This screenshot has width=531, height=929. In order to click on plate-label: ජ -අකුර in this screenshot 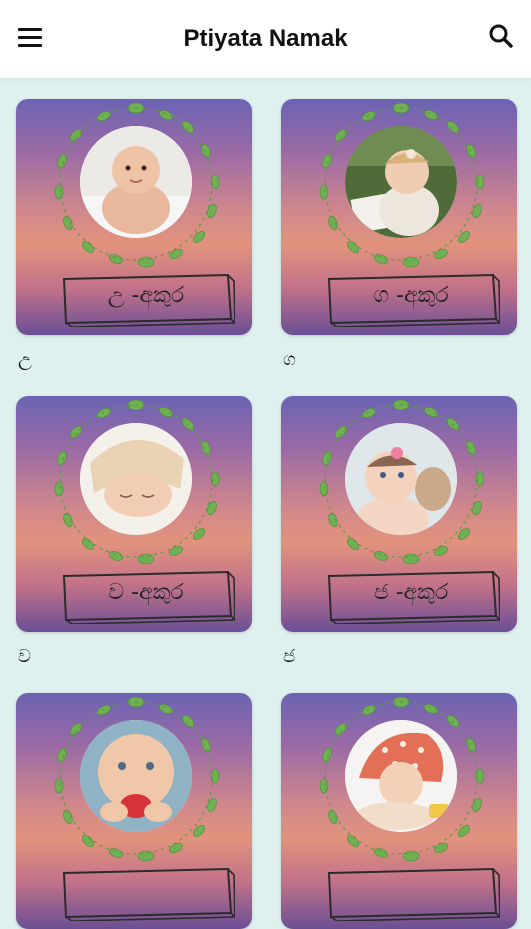, I will do `click(411, 592)`.